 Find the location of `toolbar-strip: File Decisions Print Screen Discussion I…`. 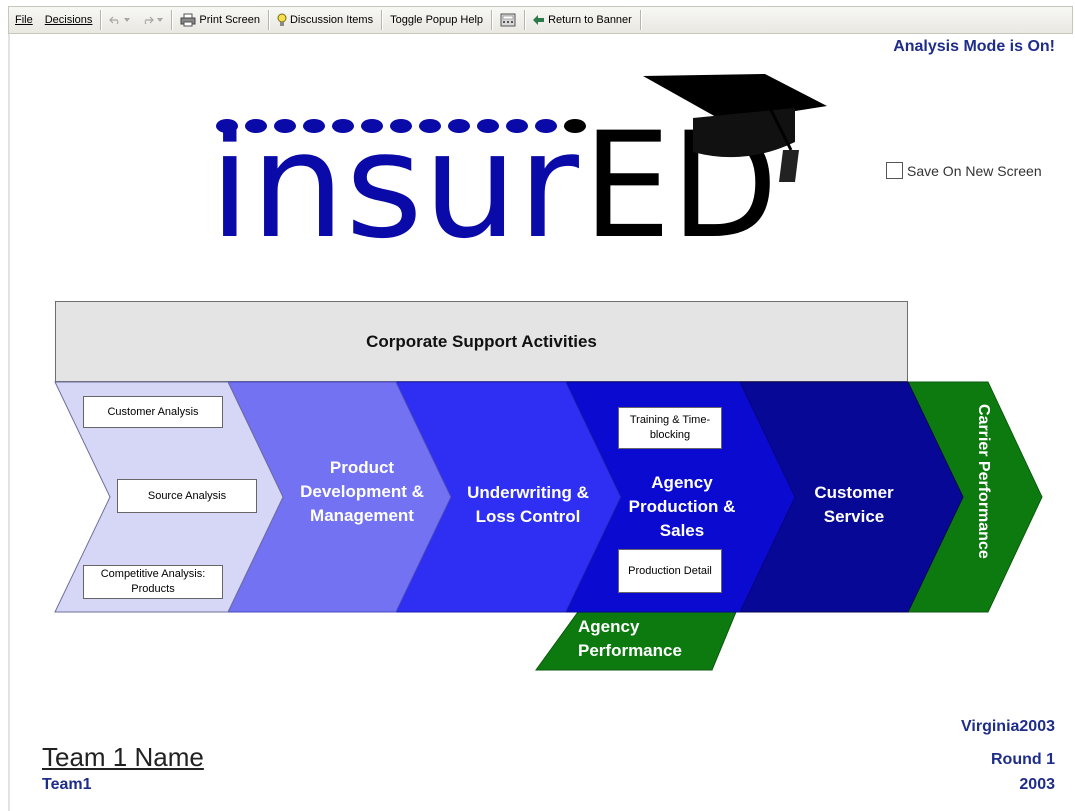

toolbar-strip: File Decisions Print Screen Discussion I… is located at coordinates (540, 20).